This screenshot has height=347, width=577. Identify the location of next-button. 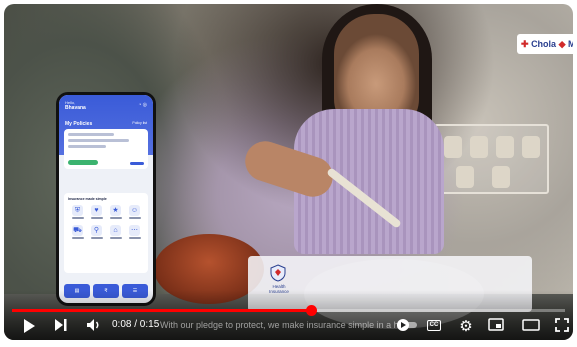
(61, 327).